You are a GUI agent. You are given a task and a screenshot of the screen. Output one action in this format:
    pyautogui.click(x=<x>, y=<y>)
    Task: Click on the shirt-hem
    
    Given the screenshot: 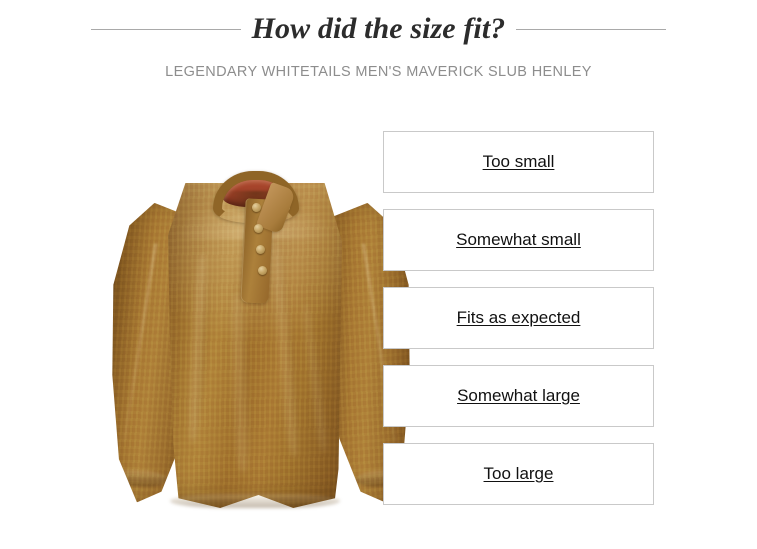 What is the action you would take?
    pyautogui.click(x=255, y=501)
    